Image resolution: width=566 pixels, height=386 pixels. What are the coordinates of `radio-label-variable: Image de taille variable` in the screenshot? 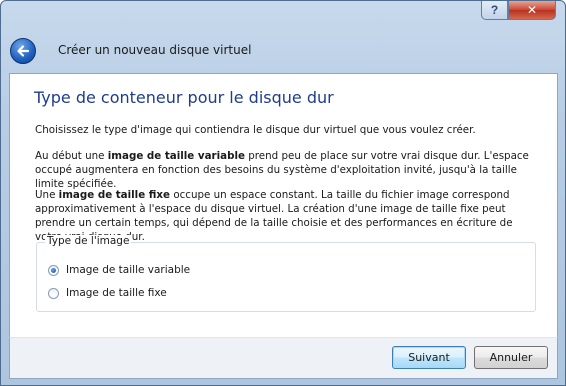 It's located at (128, 270).